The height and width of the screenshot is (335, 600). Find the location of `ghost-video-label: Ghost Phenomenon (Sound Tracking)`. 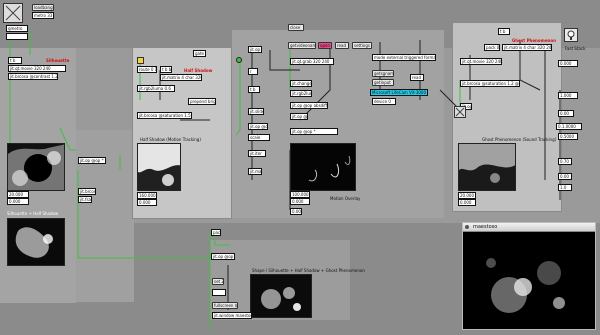

ghost-video-label: Ghost Phenomenon (Sound Tracking) is located at coordinates (519, 139).